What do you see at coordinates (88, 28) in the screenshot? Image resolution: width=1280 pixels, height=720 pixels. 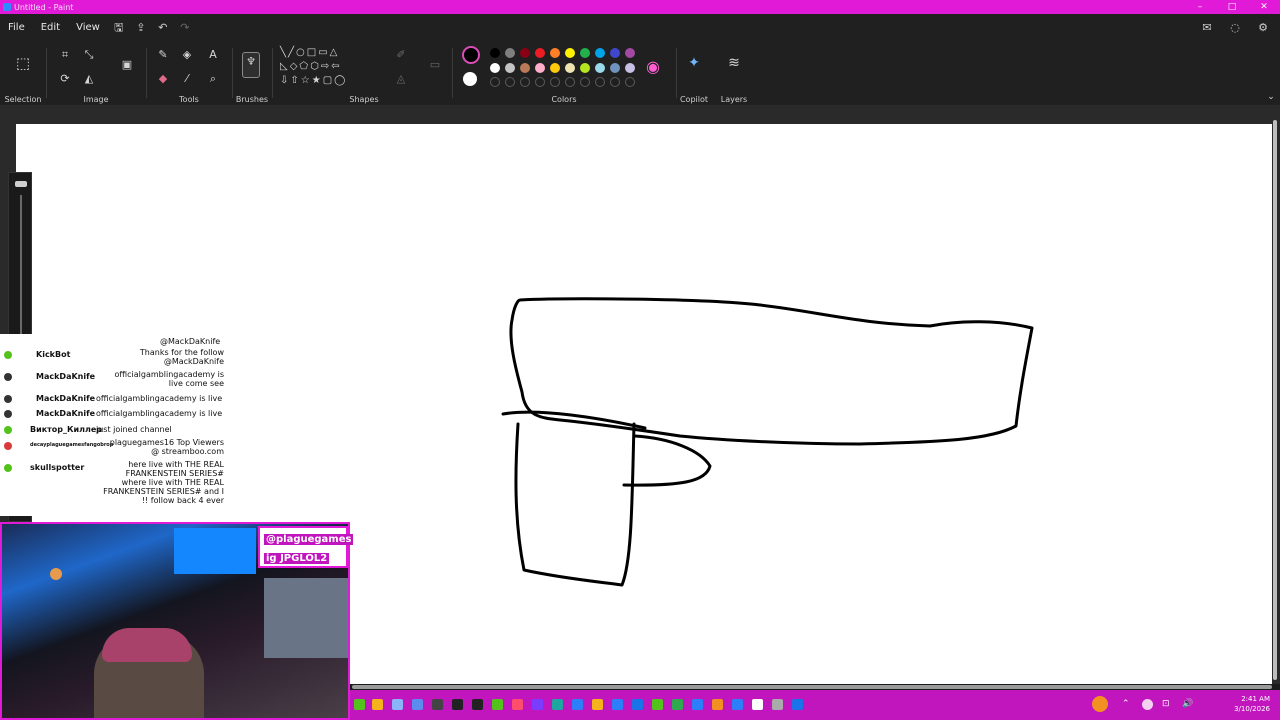 I see `menu-view: View` at bounding box center [88, 28].